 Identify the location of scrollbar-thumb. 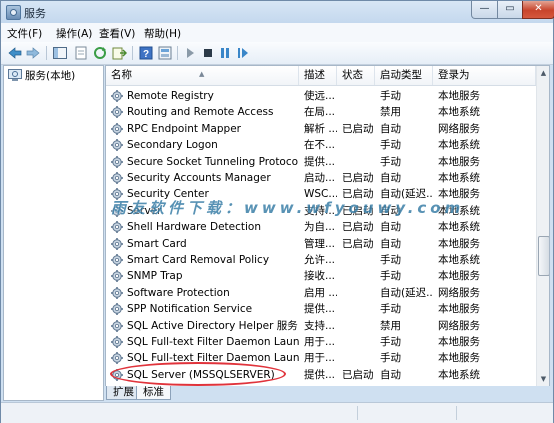
(543, 256).